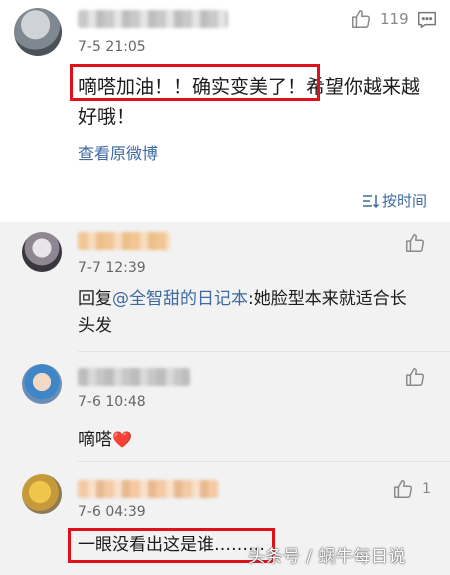  I want to click on mention-link: @全智甜的日记本, so click(180, 299).